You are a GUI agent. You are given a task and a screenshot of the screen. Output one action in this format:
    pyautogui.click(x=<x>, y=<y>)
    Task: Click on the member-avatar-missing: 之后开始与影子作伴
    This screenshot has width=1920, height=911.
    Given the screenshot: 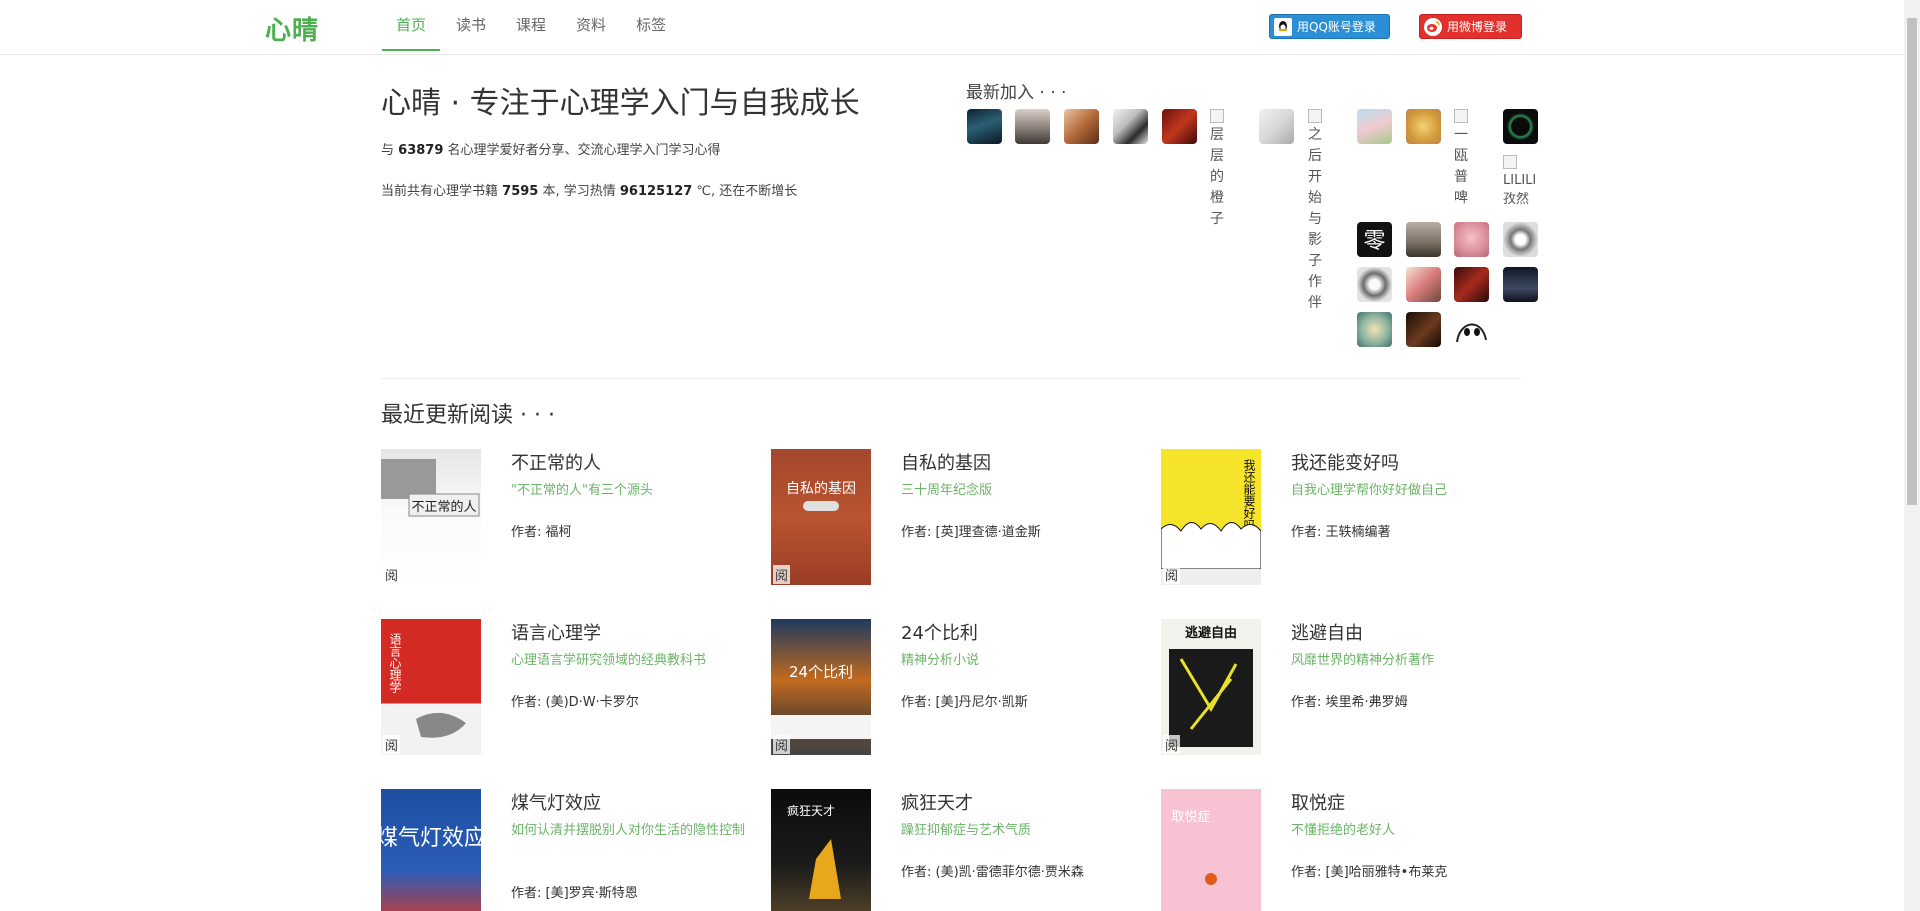 What is the action you would take?
    pyautogui.click(x=1317, y=211)
    